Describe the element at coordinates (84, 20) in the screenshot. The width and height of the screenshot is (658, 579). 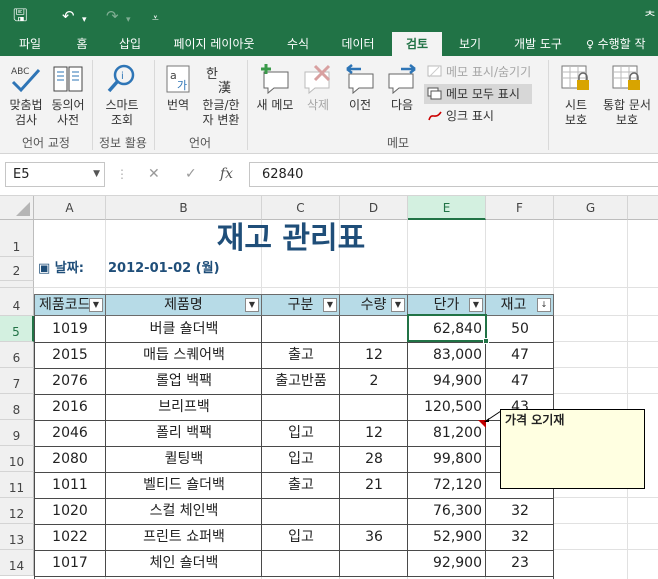
I see `undo-dropdown-icon: ▾` at that location.